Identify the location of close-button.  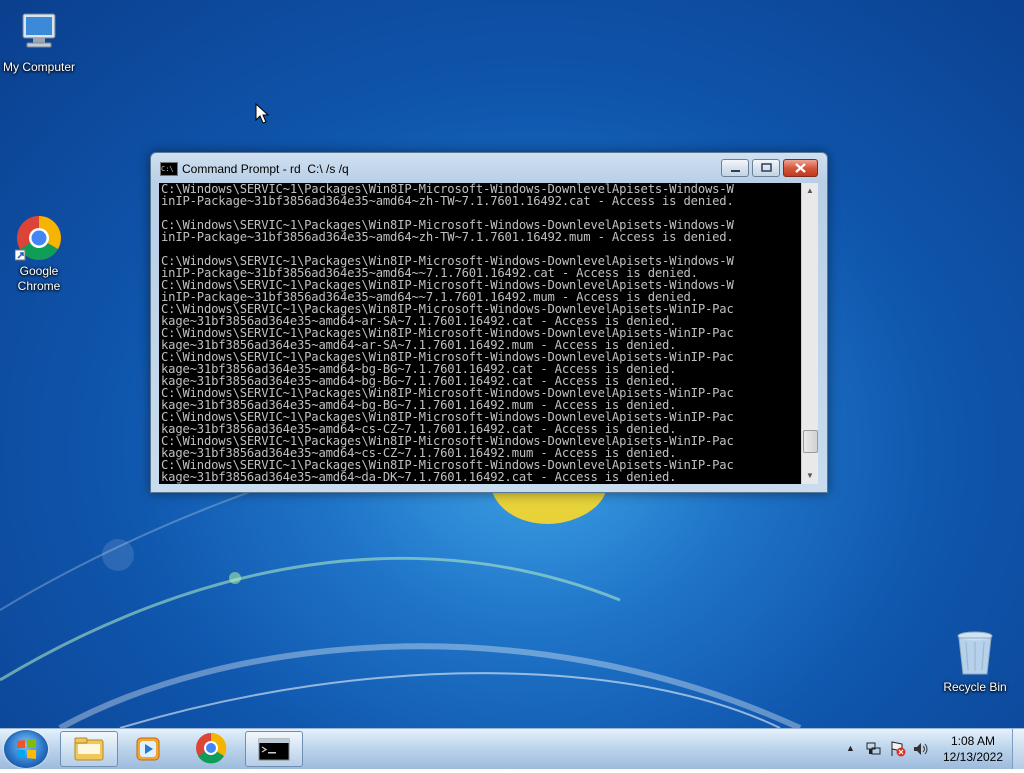
(800, 168).